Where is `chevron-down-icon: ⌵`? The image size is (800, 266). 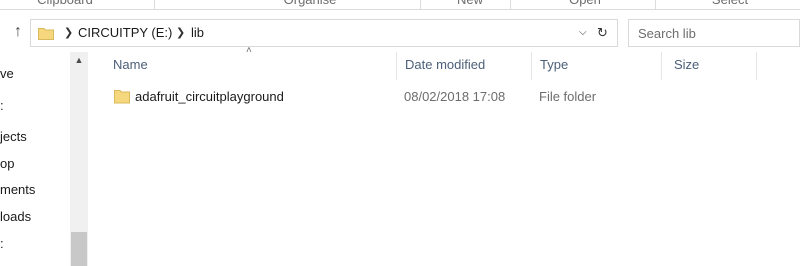
chevron-down-icon: ⌵ is located at coordinates (585, 33).